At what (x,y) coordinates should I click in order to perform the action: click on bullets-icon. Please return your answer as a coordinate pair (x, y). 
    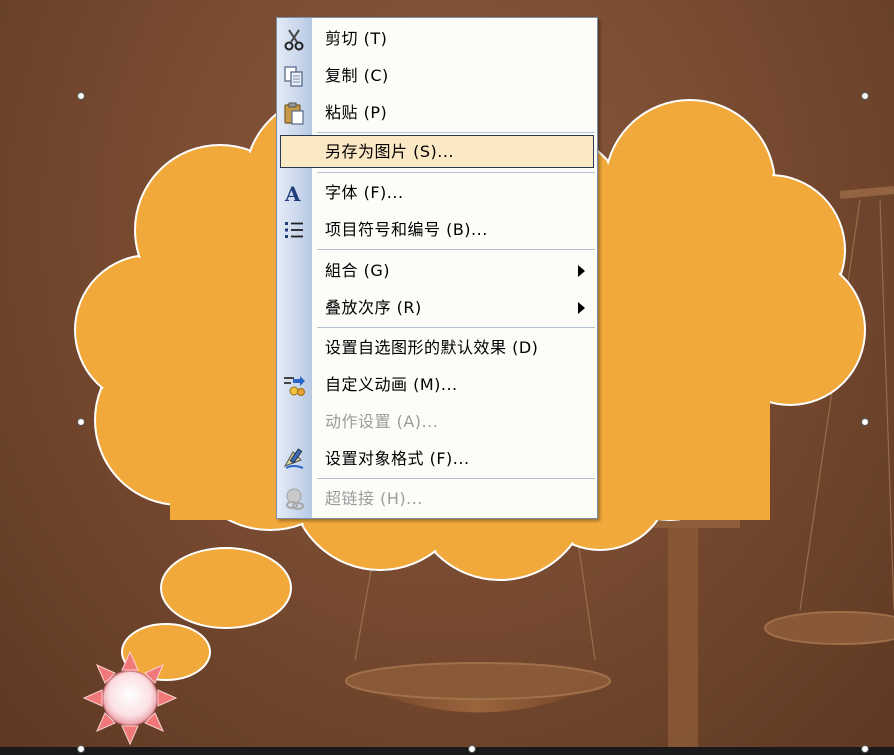
    Looking at the image, I should click on (294, 230).